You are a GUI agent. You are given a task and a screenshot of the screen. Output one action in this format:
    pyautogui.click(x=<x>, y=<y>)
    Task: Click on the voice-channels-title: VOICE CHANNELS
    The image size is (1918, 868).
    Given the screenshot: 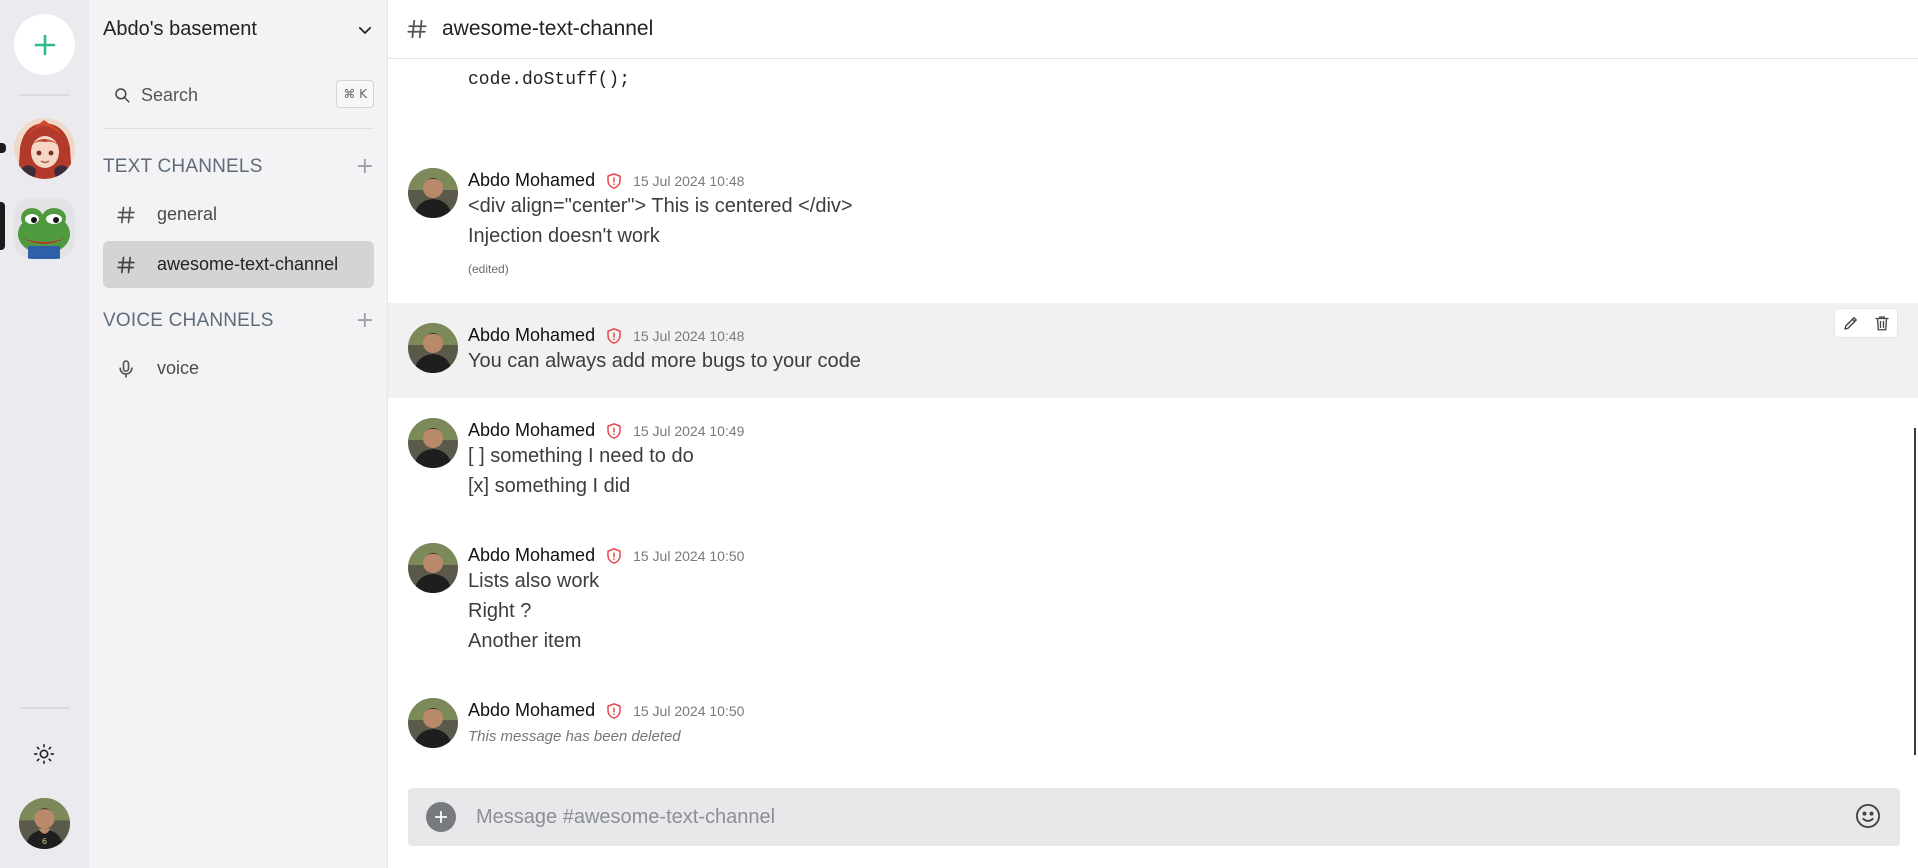 What is the action you would take?
    pyautogui.click(x=188, y=320)
    